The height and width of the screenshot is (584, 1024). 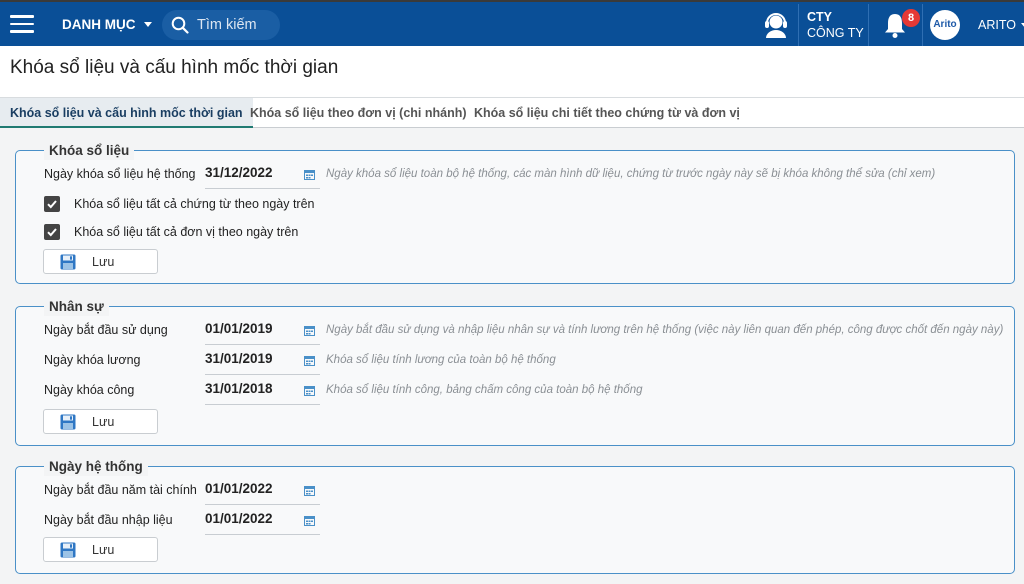 I want to click on section-title: Ngày hệ thống, so click(x=96, y=467).